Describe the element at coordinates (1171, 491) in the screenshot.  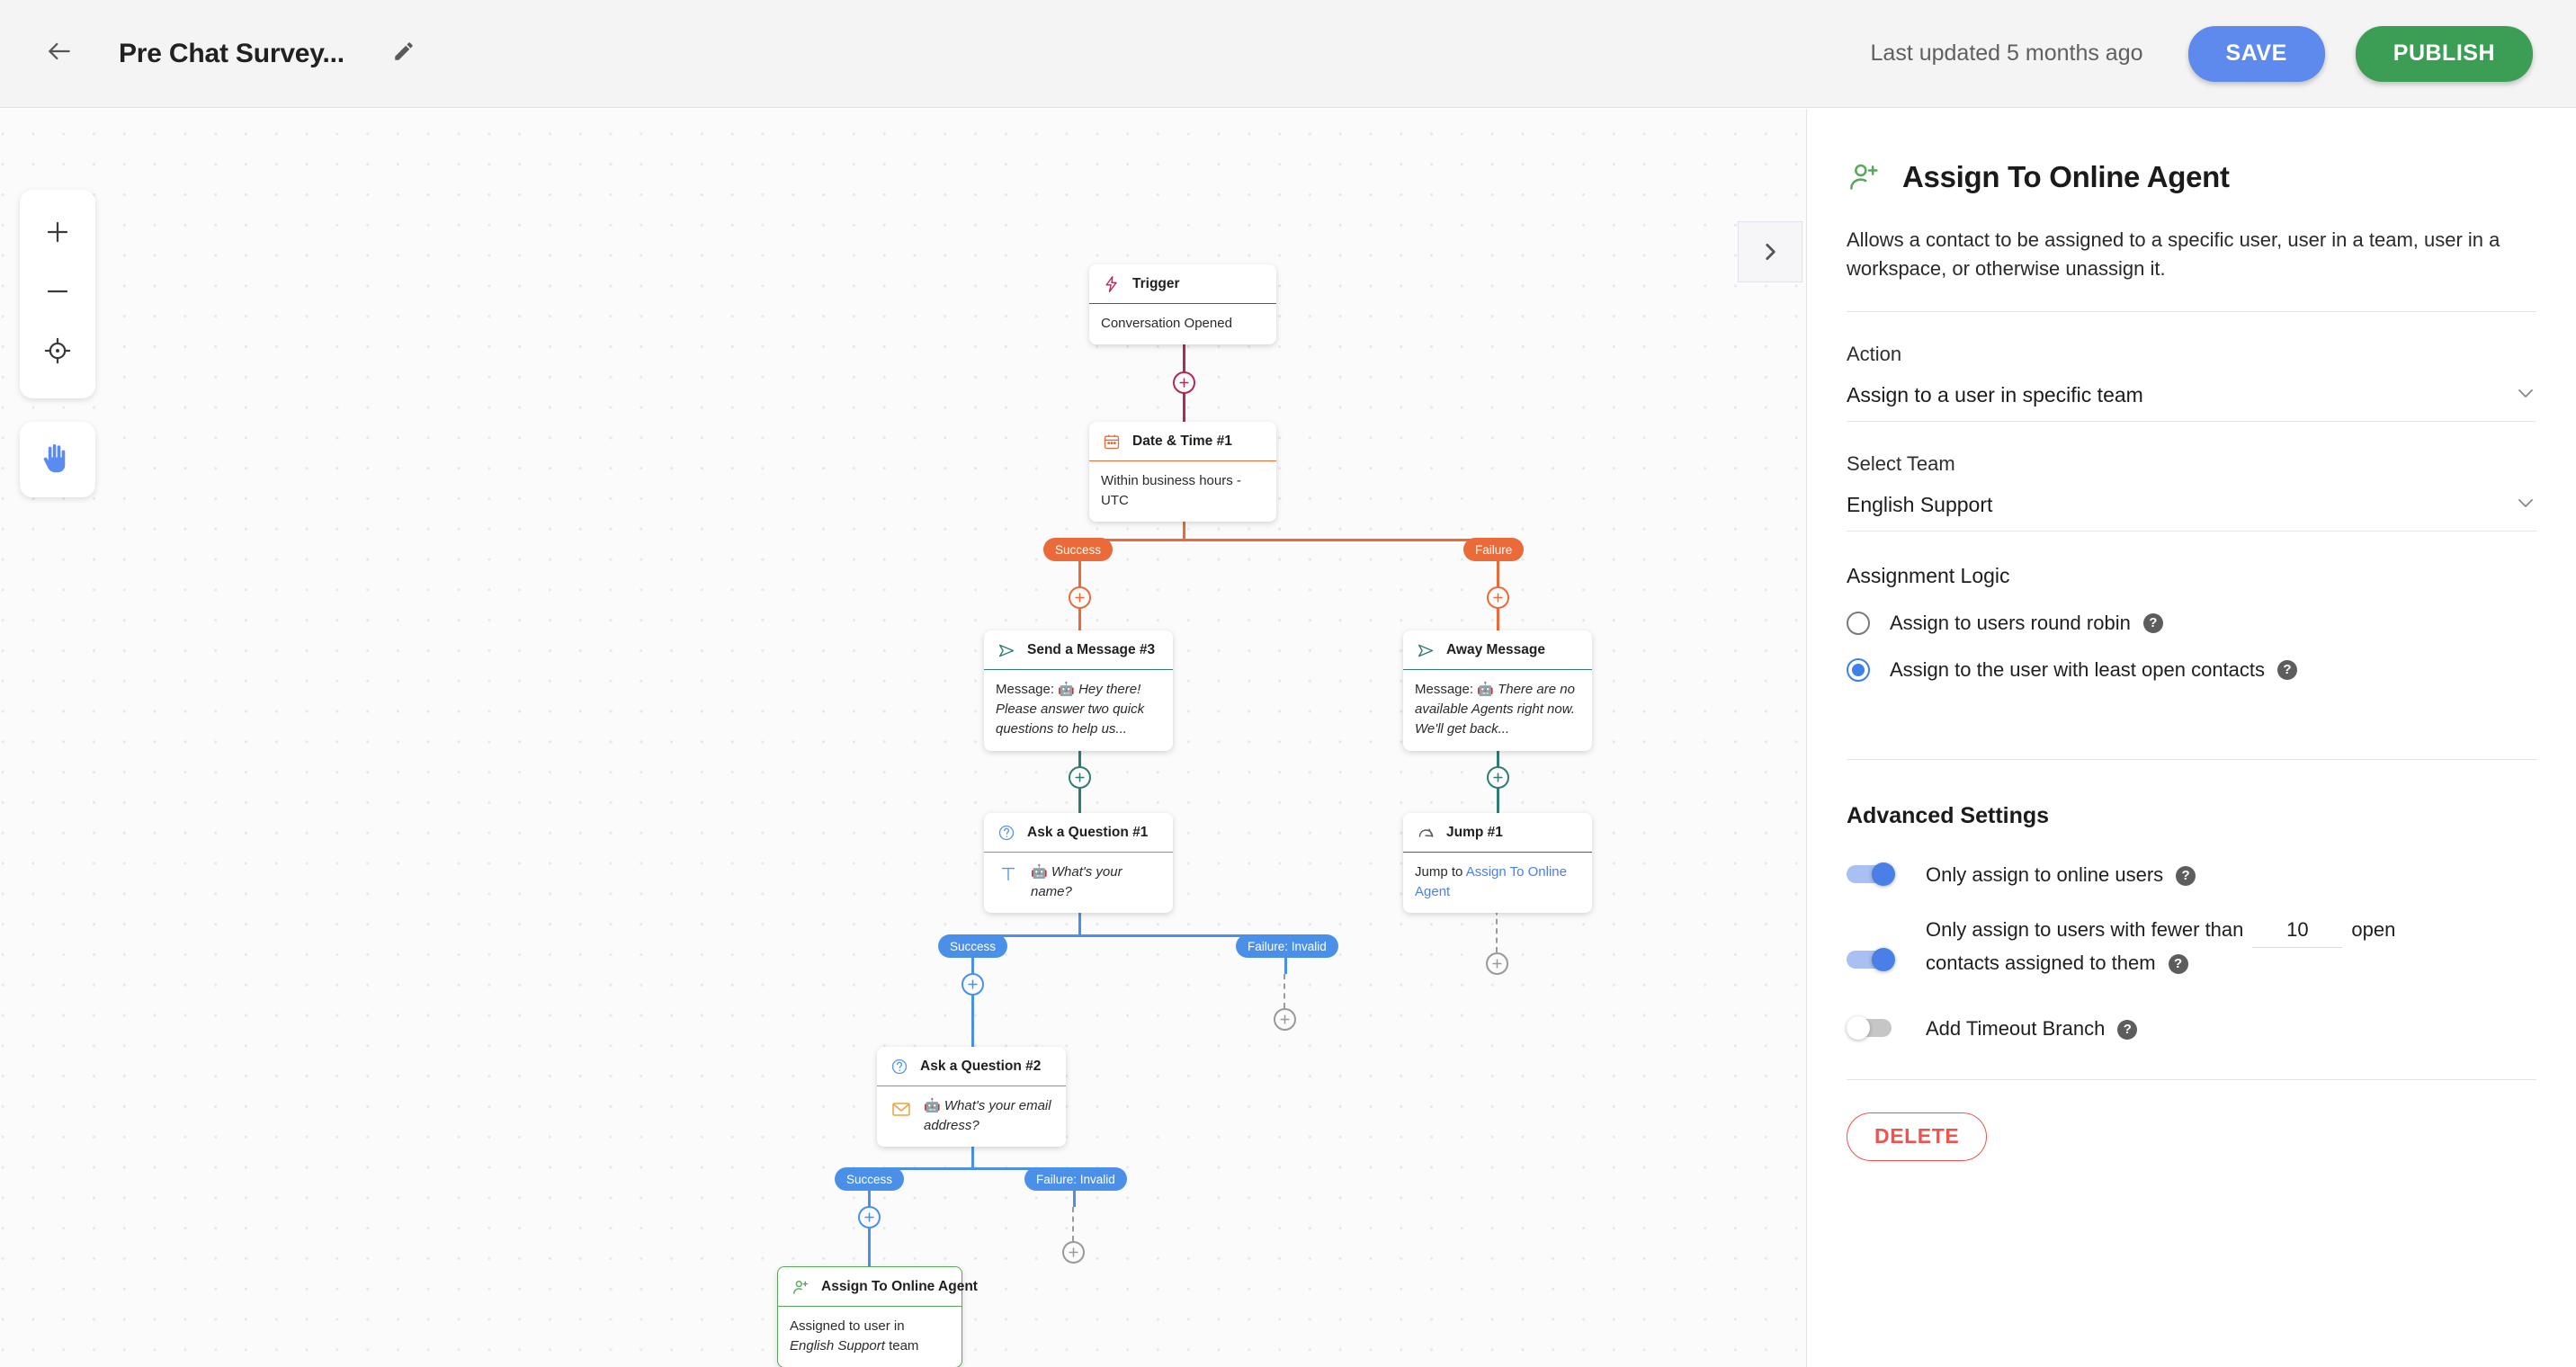
I see `node-body: Within business hours - UTC` at that location.